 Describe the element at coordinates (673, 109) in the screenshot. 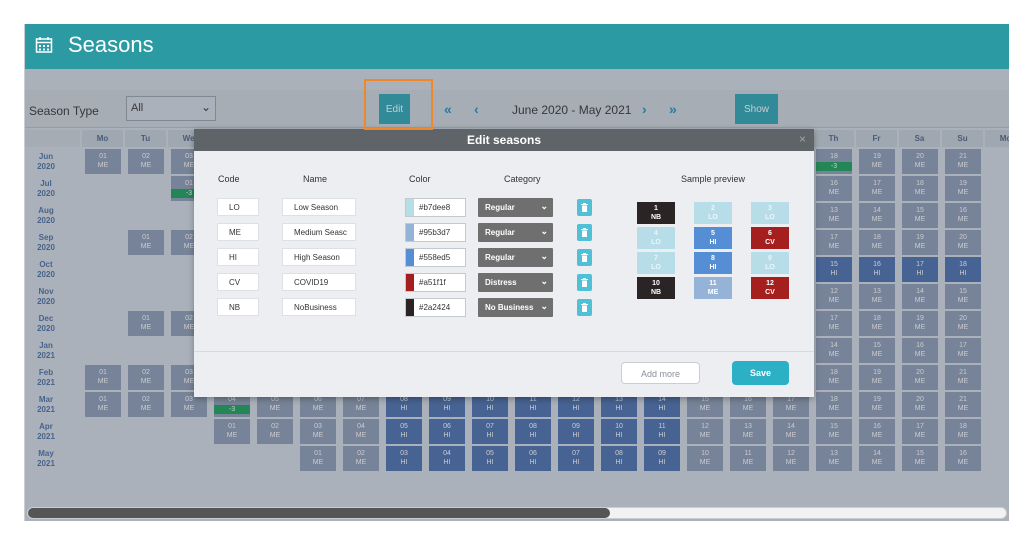

I see `double-chevron-right-icon: »` at that location.